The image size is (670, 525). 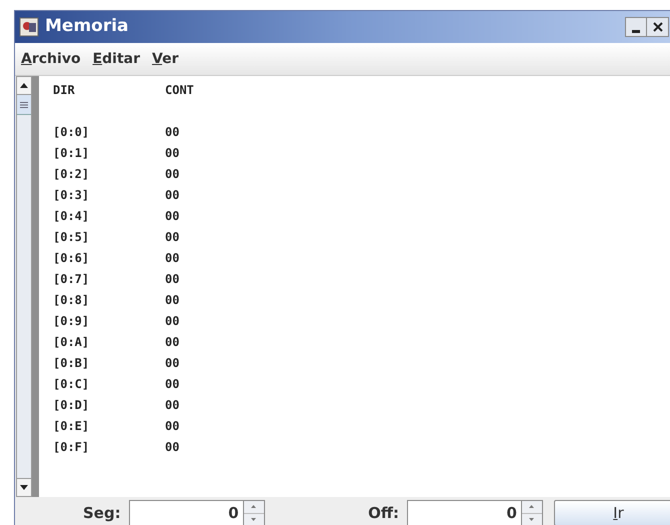 What do you see at coordinates (87, 26) in the screenshot?
I see `window-title: Memoria` at bounding box center [87, 26].